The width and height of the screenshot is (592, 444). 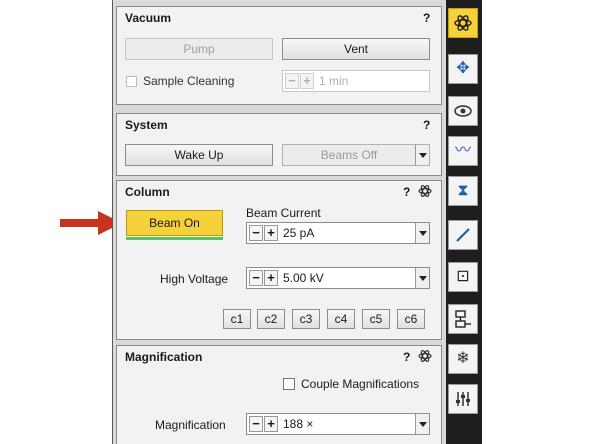 What do you see at coordinates (199, 49) in the screenshot?
I see `pump-button: Pump` at bounding box center [199, 49].